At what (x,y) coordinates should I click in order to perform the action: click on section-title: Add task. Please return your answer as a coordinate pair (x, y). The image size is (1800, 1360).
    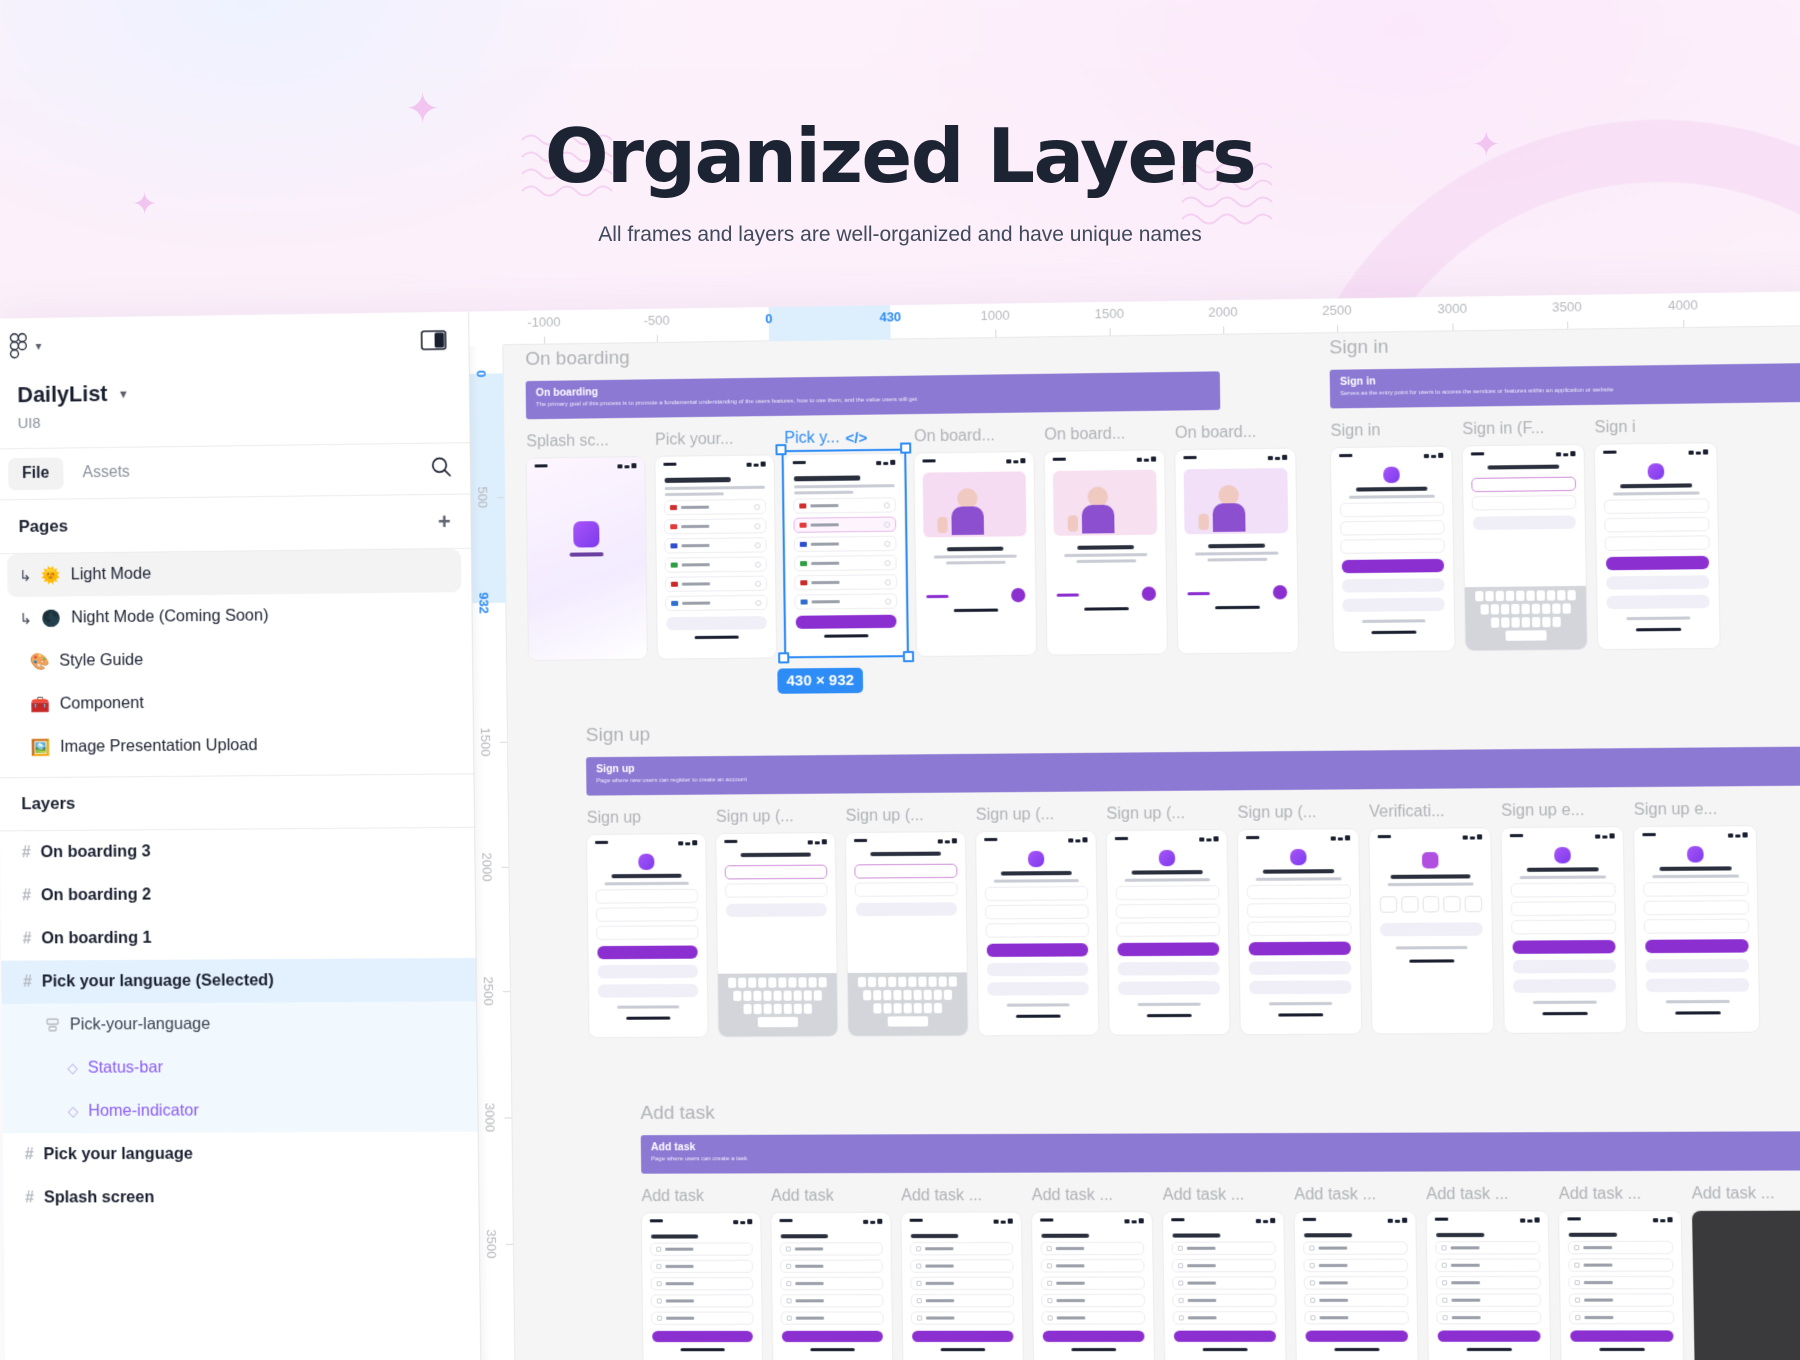
    Looking at the image, I should click on (1220, 1111).